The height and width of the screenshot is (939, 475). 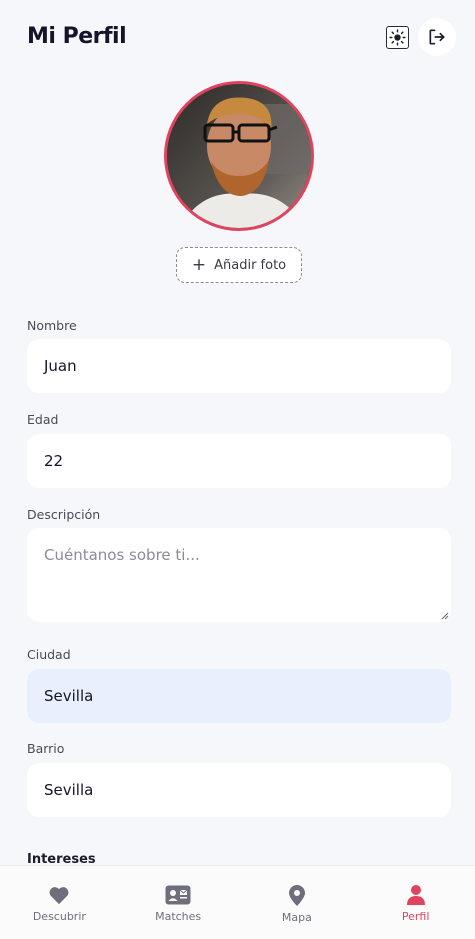 What do you see at coordinates (415, 916) in the screenshot?
I see `nav-label-perfil: Perfil` at bounding box center [415, 916].